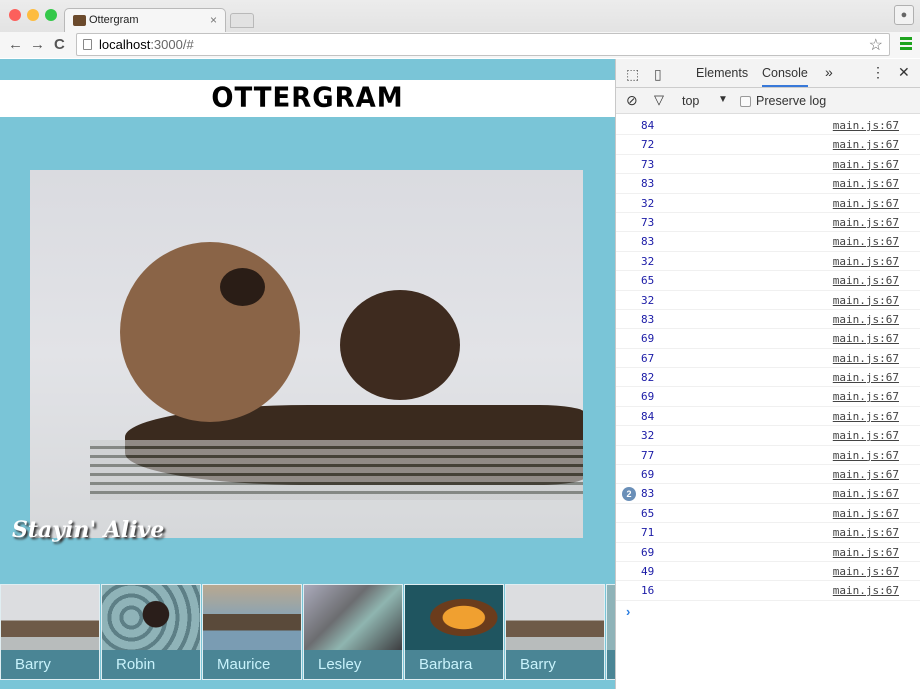 The image size is (920, 689). I want to click on thumbnail-item: Maurice, so click(252, 632).